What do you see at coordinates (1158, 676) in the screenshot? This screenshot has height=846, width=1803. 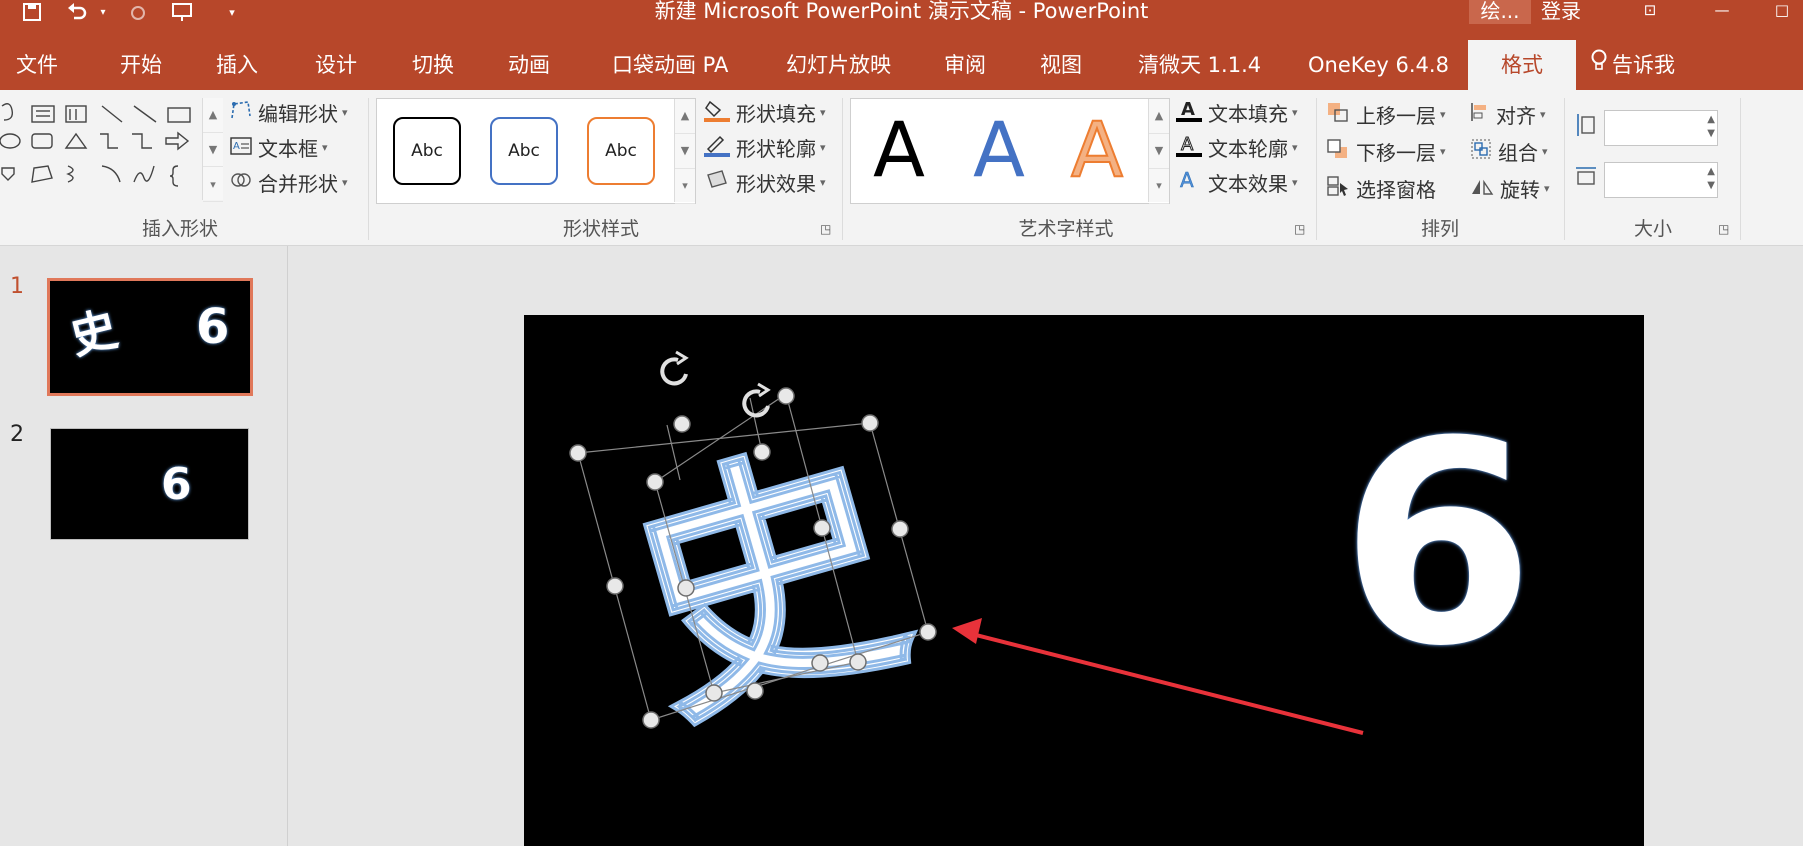 I see `annotation-arrow` at bounding box center [1158, 676].